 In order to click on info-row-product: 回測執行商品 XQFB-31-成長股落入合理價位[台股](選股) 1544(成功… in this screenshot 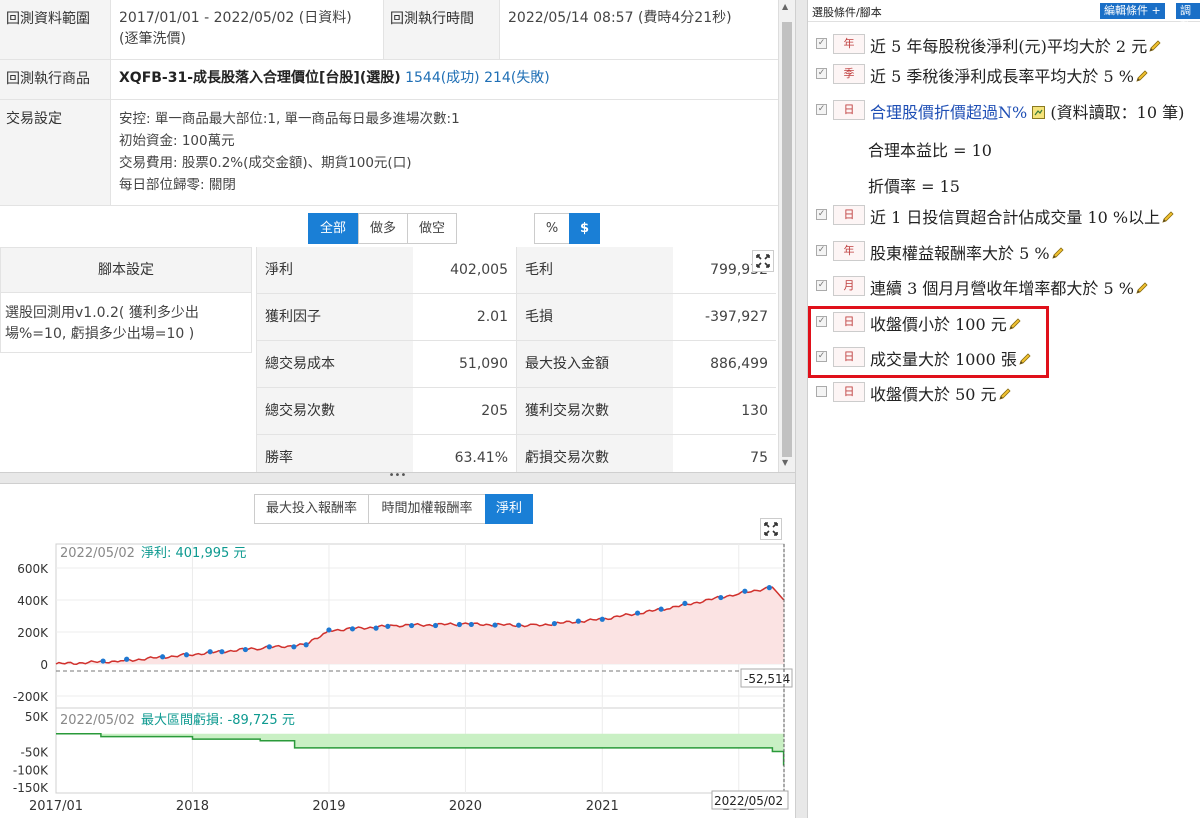, I will do `click(389, 80)`.